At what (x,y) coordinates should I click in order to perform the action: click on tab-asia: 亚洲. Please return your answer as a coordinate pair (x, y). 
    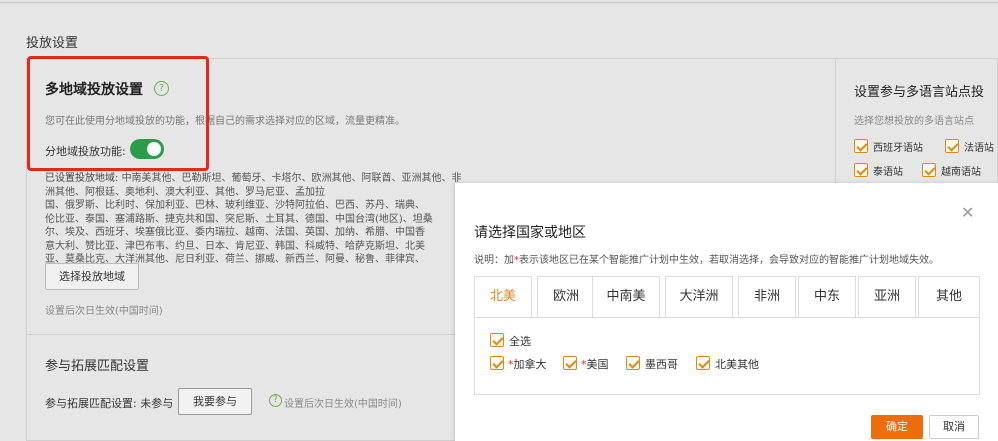
    Looking at the image, I should click on (887, 297).